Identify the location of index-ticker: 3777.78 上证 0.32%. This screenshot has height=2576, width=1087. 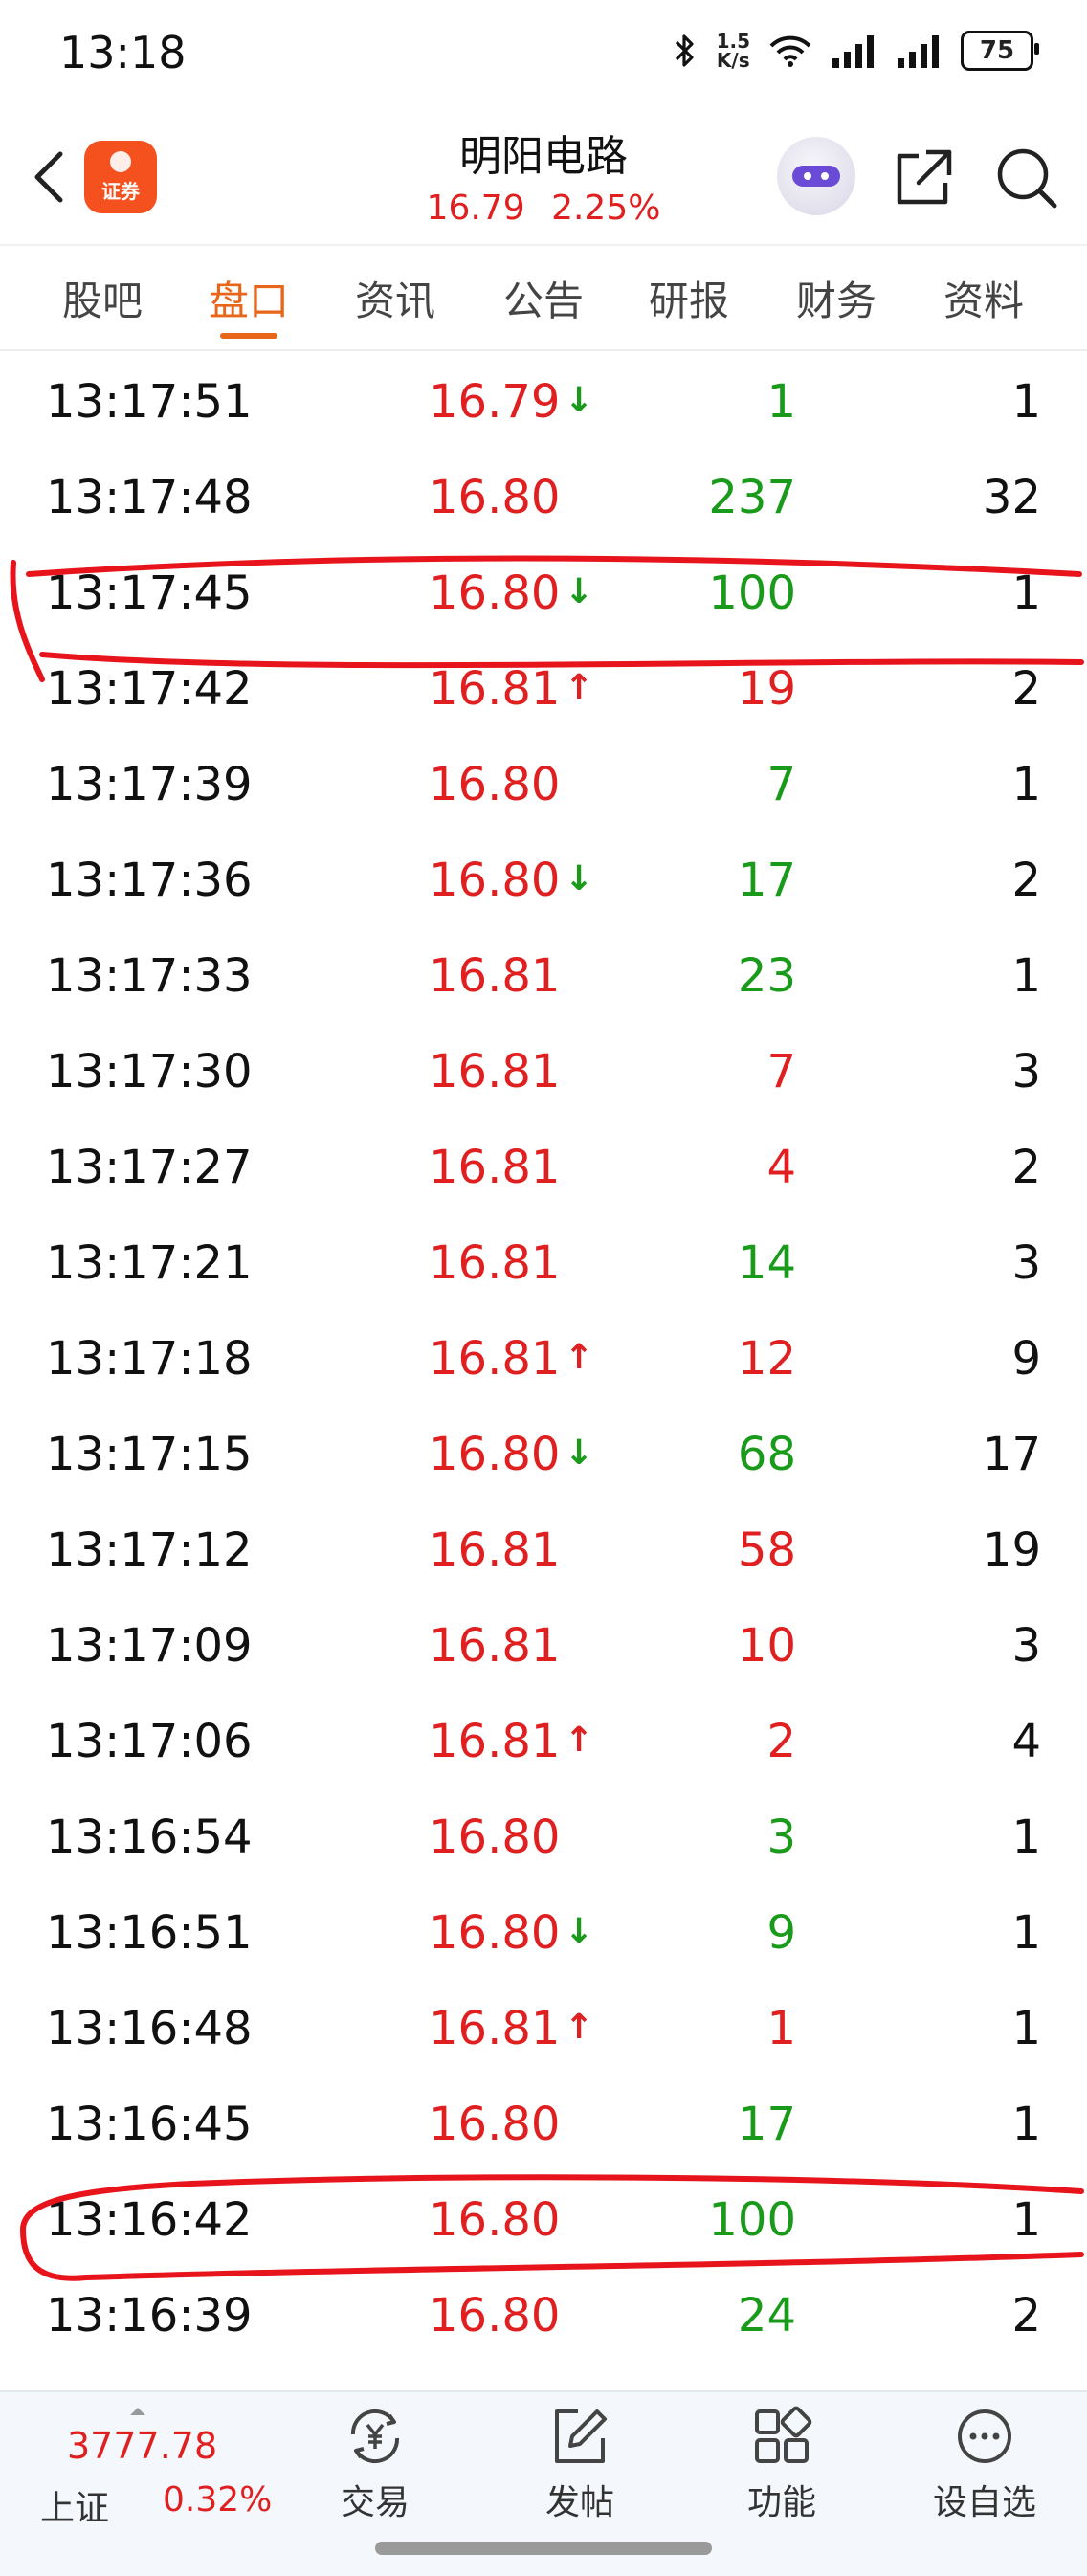
(159, 2468).